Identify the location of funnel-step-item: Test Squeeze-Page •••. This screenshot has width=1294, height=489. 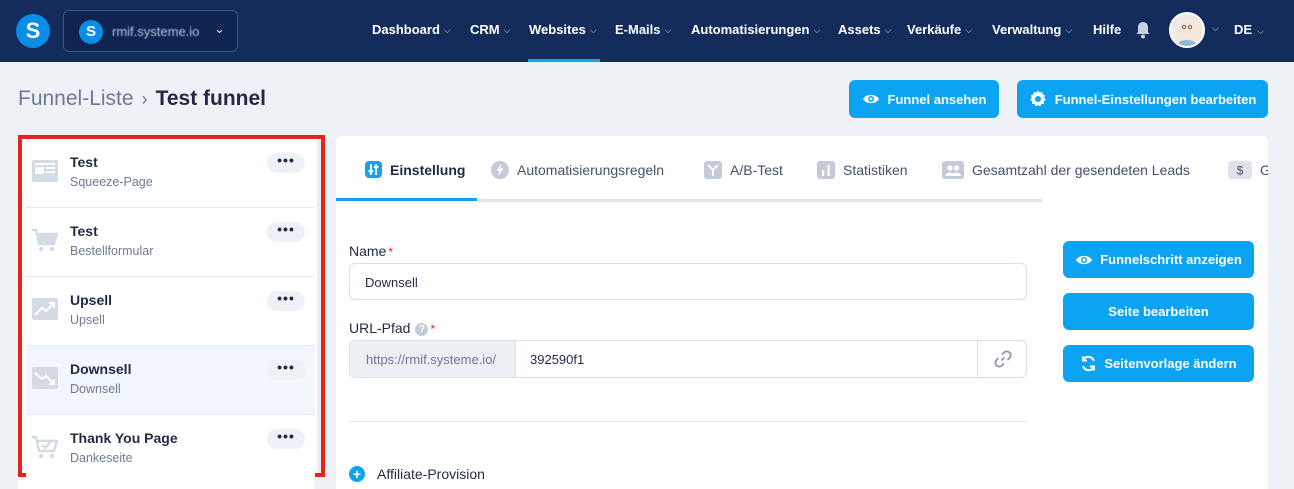
(170, 173).